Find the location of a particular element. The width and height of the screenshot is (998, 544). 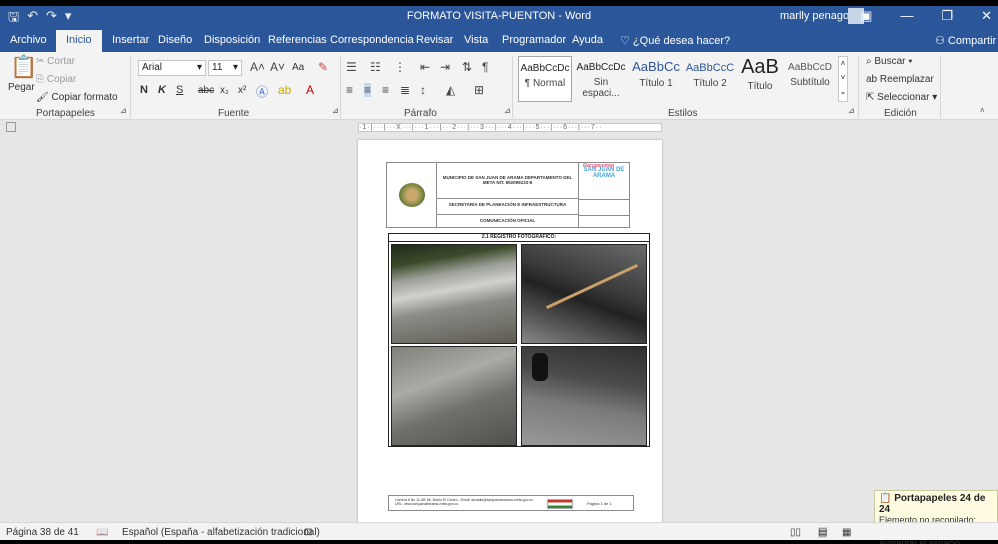

chevron-down-icon: ▾ is located at coordinates (199, 67).